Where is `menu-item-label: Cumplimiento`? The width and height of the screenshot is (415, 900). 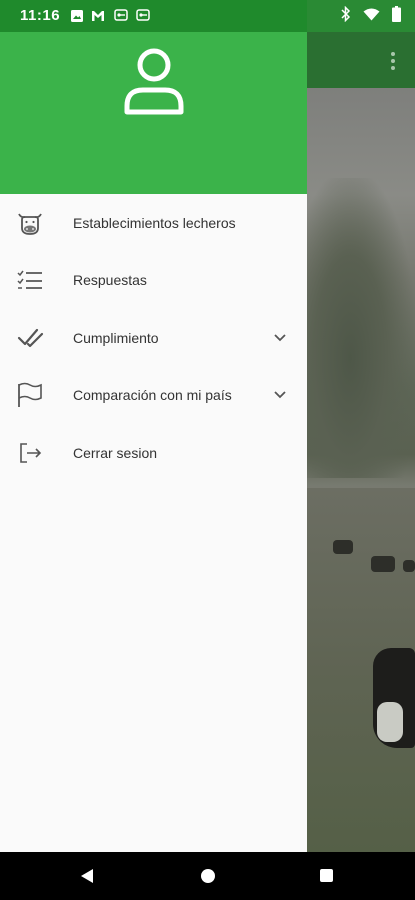
menu-item-label: Cumplimiento is located at coordinates (116, 337).